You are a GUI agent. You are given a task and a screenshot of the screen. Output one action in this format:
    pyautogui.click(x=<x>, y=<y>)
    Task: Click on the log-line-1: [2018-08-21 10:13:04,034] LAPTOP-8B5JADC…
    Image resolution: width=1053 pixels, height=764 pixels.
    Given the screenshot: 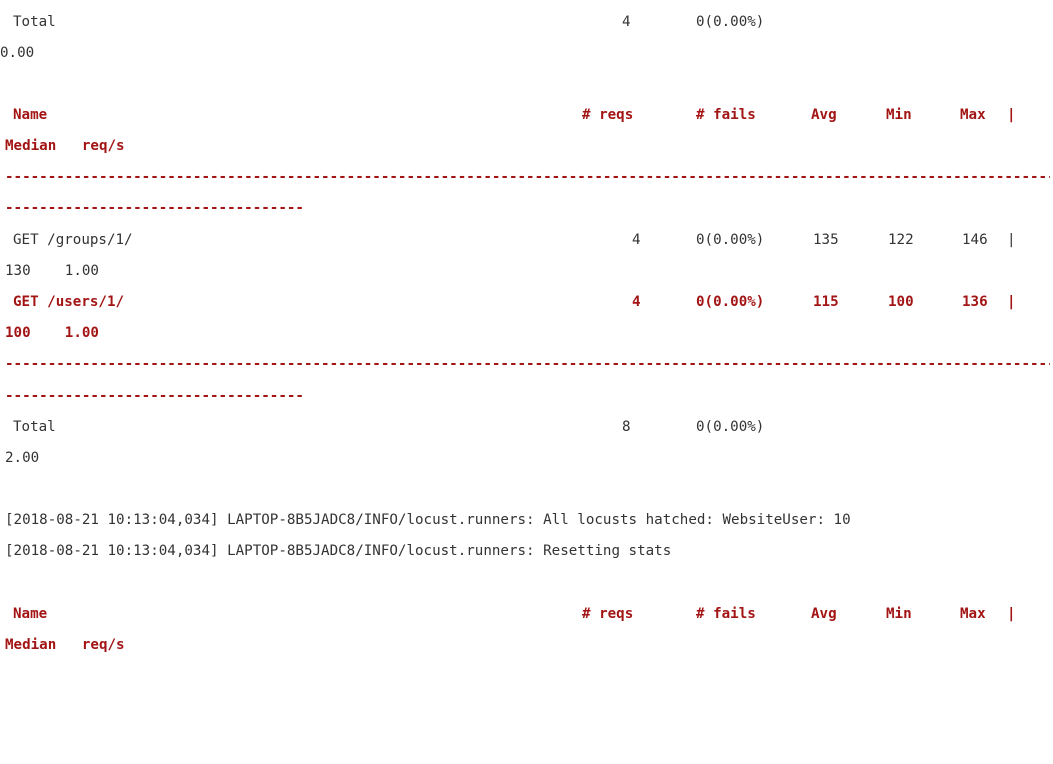 What is the action you would take?
    pyautogui.click(x=428, y=520)
    